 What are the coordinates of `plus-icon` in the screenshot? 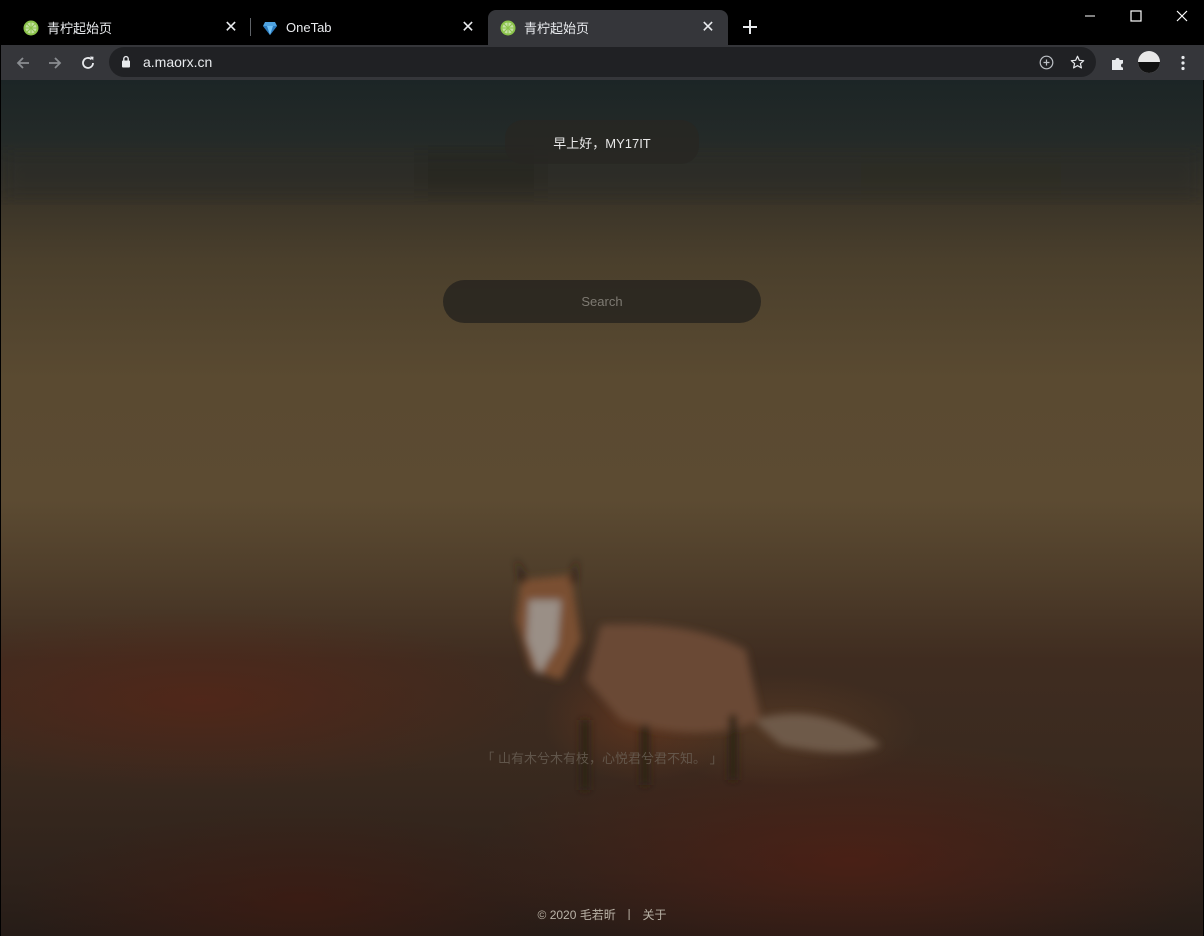 It's located at (750, 27).